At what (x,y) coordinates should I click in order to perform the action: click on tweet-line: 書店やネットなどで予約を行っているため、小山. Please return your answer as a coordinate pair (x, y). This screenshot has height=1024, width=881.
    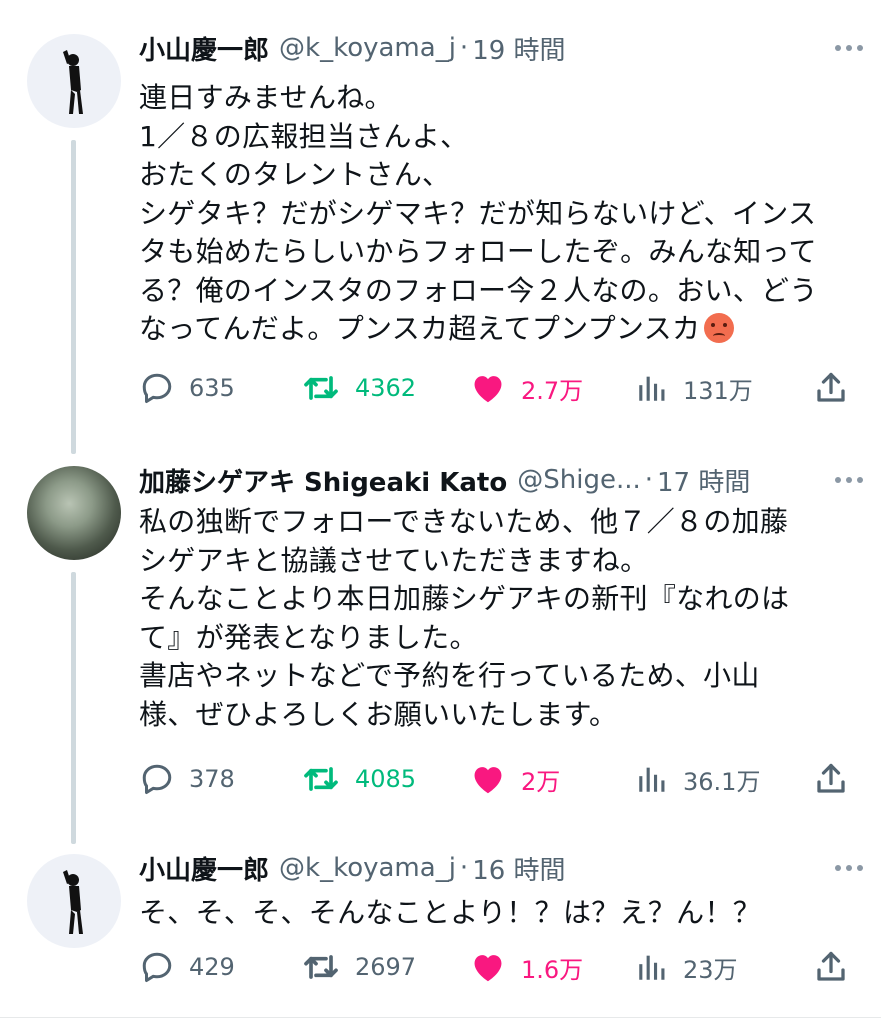
    Looking at the image, I should click on (449, 675).